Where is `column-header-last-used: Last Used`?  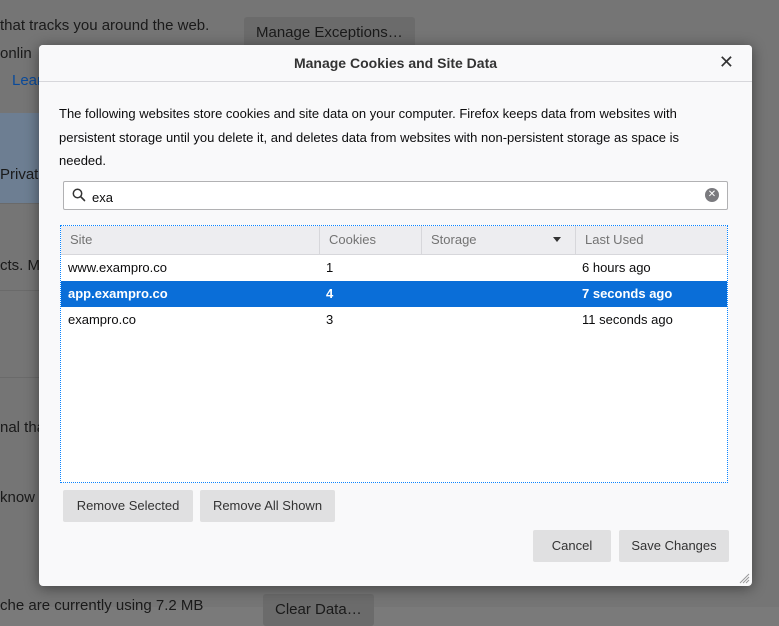
column-header-last-used: Last Used is located at coordinates (651, 240).